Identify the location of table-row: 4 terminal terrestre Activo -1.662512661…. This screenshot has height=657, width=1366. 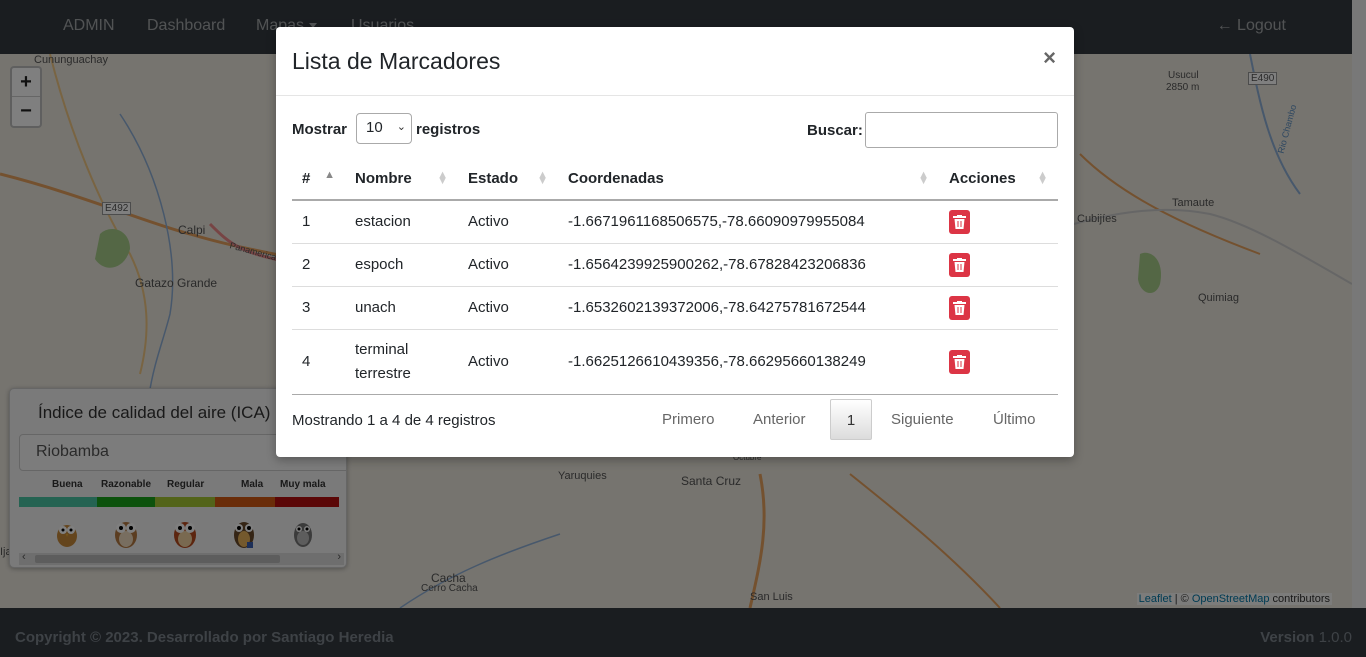
(675, 361).